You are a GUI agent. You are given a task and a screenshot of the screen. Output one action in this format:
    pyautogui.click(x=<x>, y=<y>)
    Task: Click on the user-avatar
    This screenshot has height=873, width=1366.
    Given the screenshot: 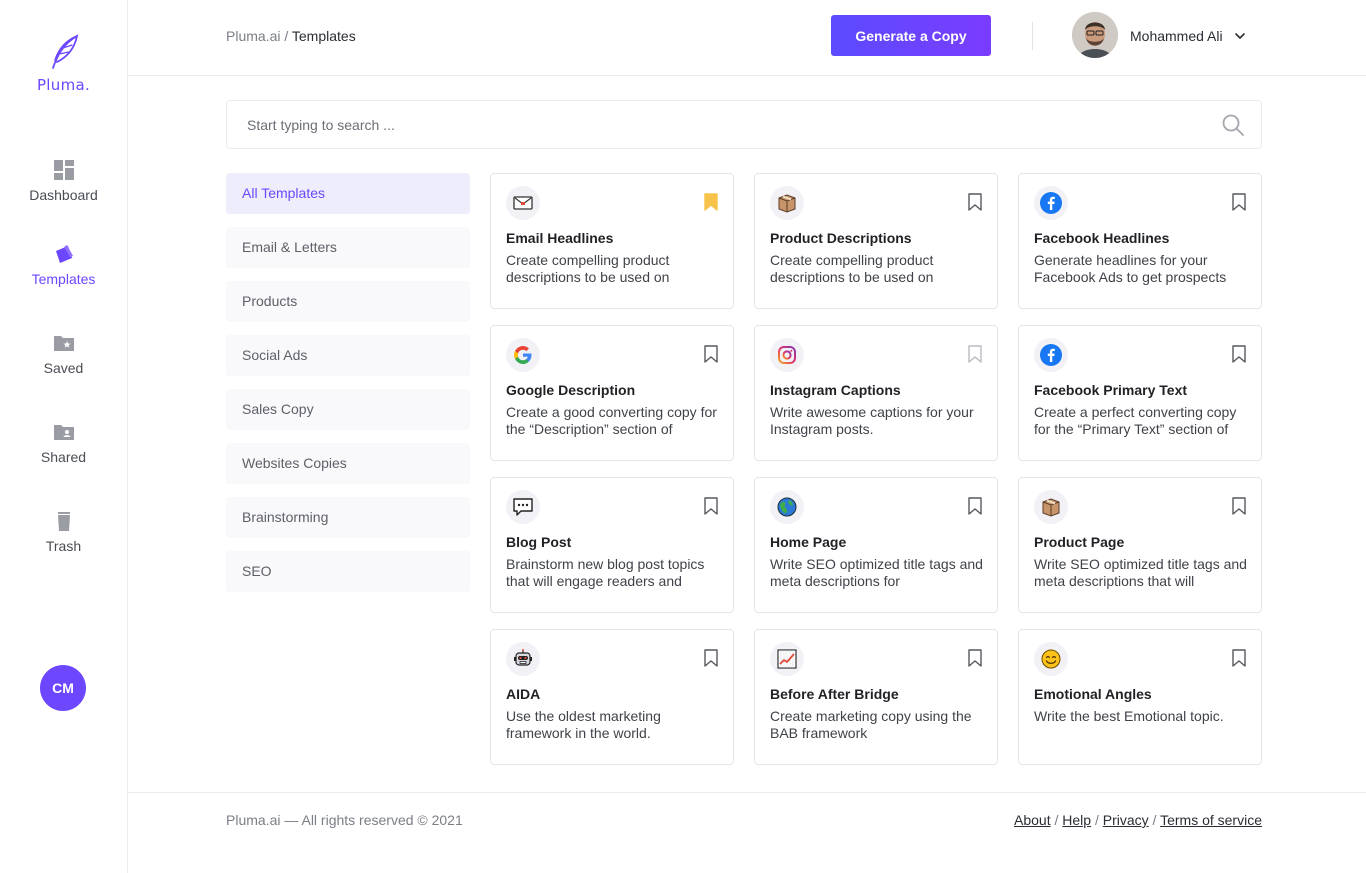 What is the action you would take?
    pyautogui.click(x=1095, y=35)
    